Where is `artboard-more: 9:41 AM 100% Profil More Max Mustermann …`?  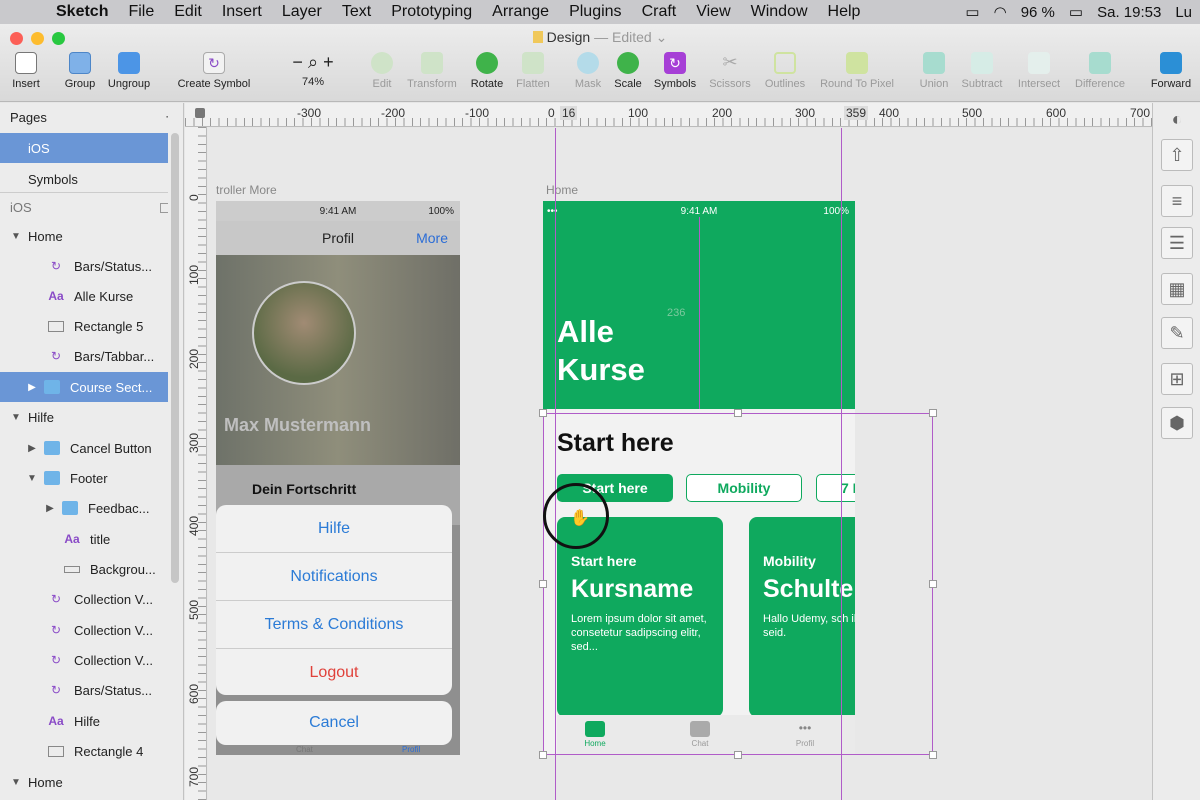 artboard-more: 9:41 AM 100% Profil More Max Mustermann … is located at coordinates (338, 478).